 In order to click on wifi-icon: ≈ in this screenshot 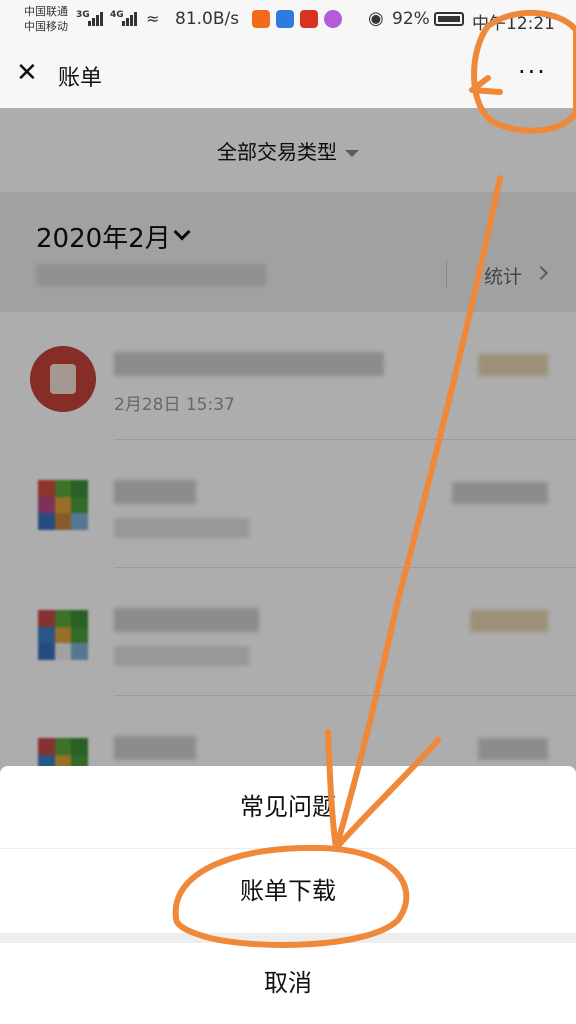, I will do `click(153, 18)`.